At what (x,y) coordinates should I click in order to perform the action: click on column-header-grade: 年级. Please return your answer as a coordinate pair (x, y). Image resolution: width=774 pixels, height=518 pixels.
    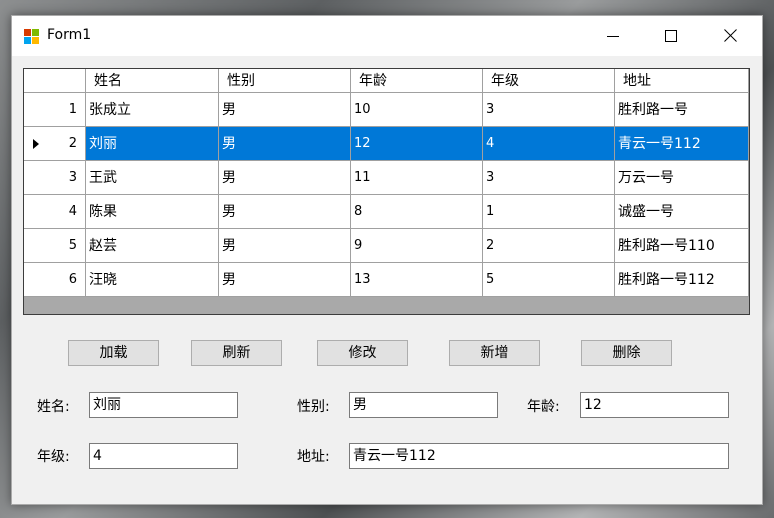
    Looking at the image, I should click on (549, 81).